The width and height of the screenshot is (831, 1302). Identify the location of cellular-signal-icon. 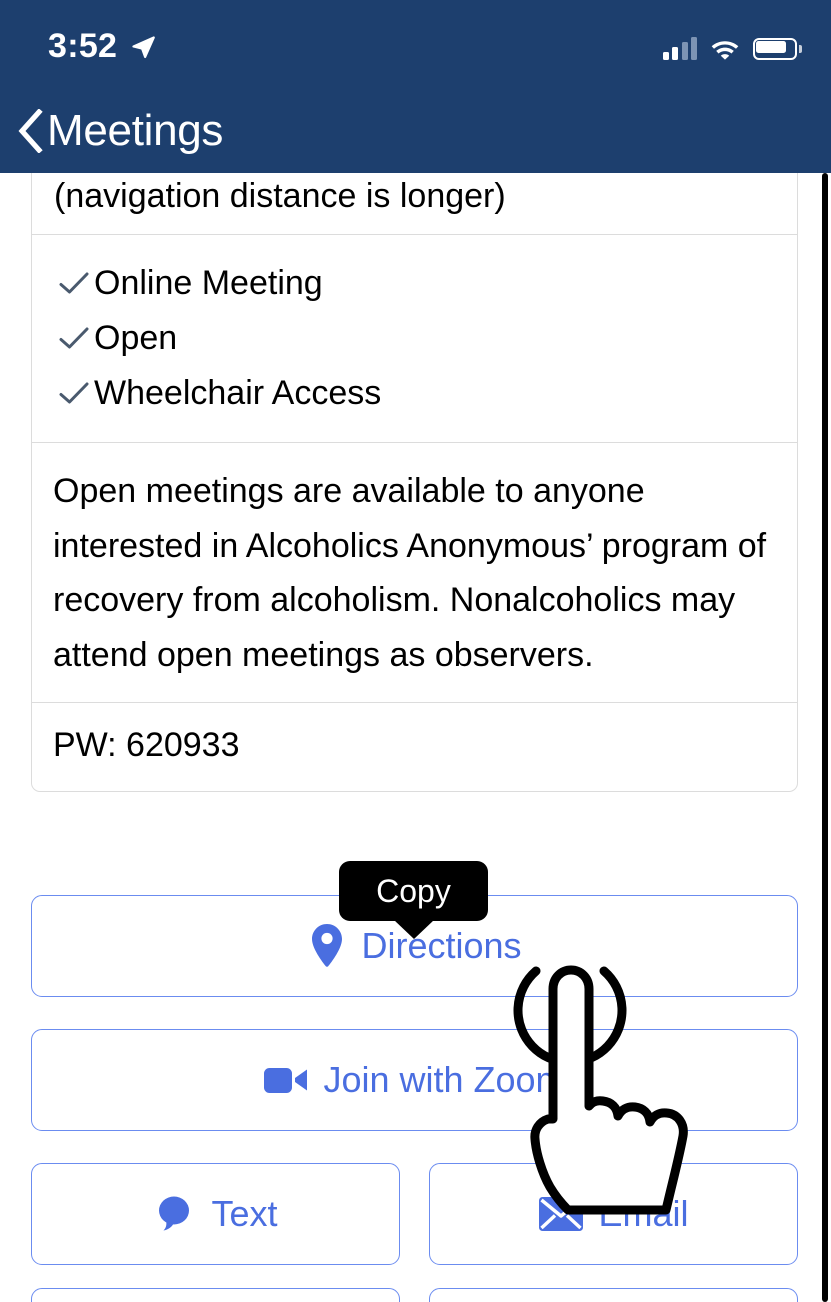
(679, 48).